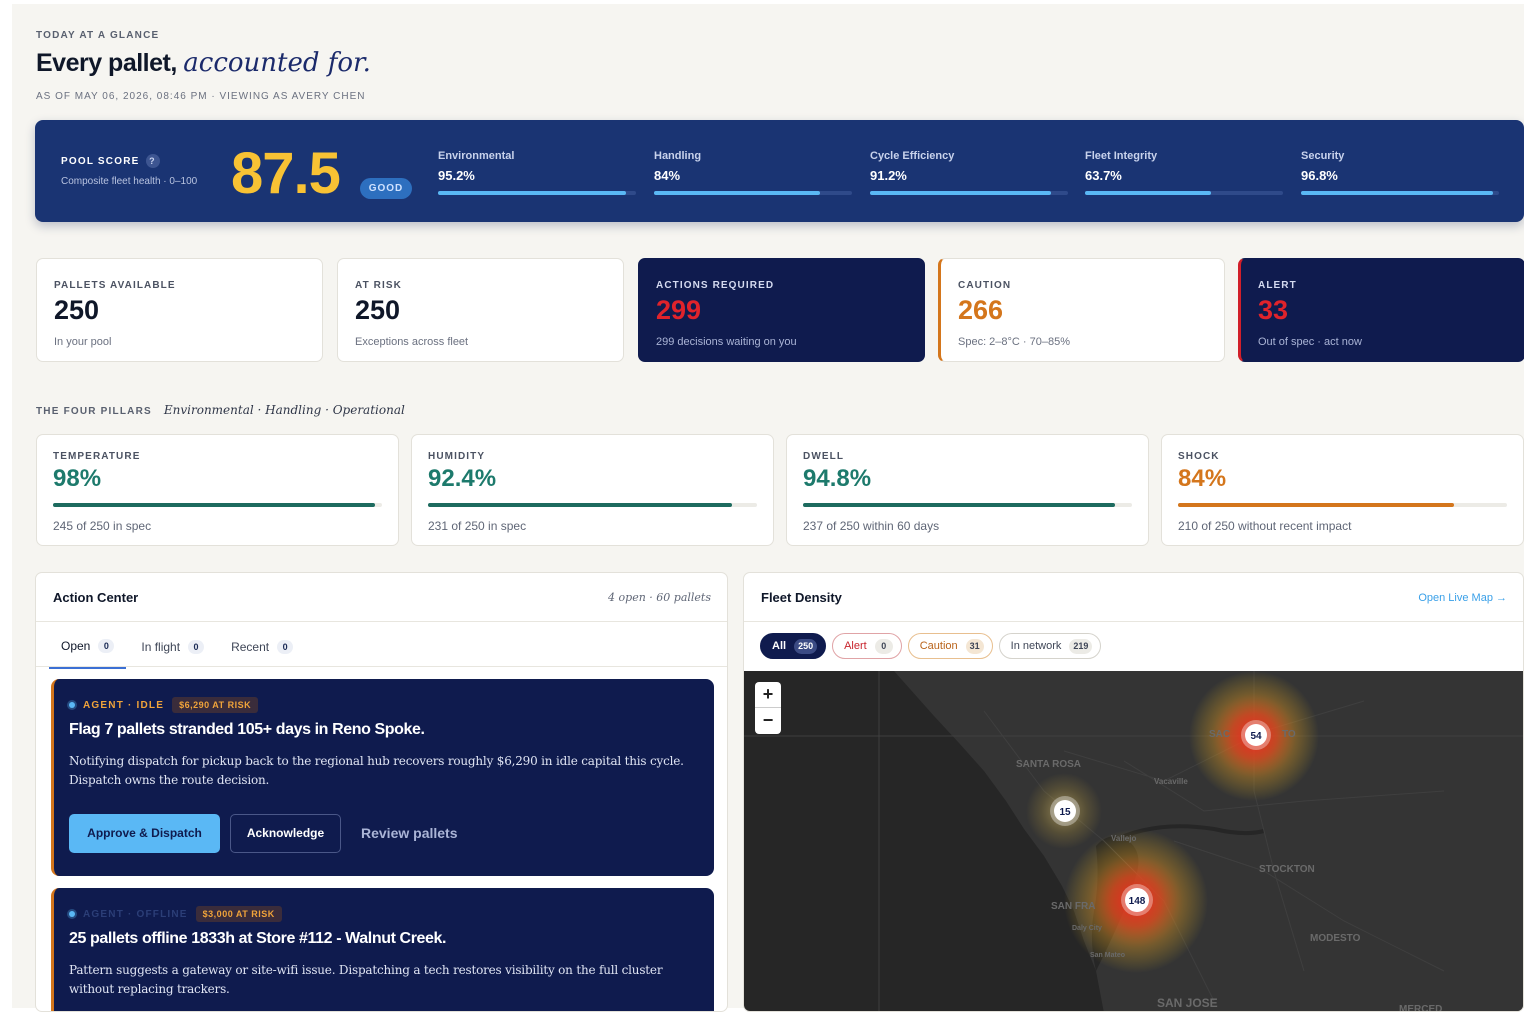  What do you see at coordinates (284, 410) in the screenshot?
I see `pillars-subtitle: Environmental · Handling · Operational` at bounding box center [284, 410].